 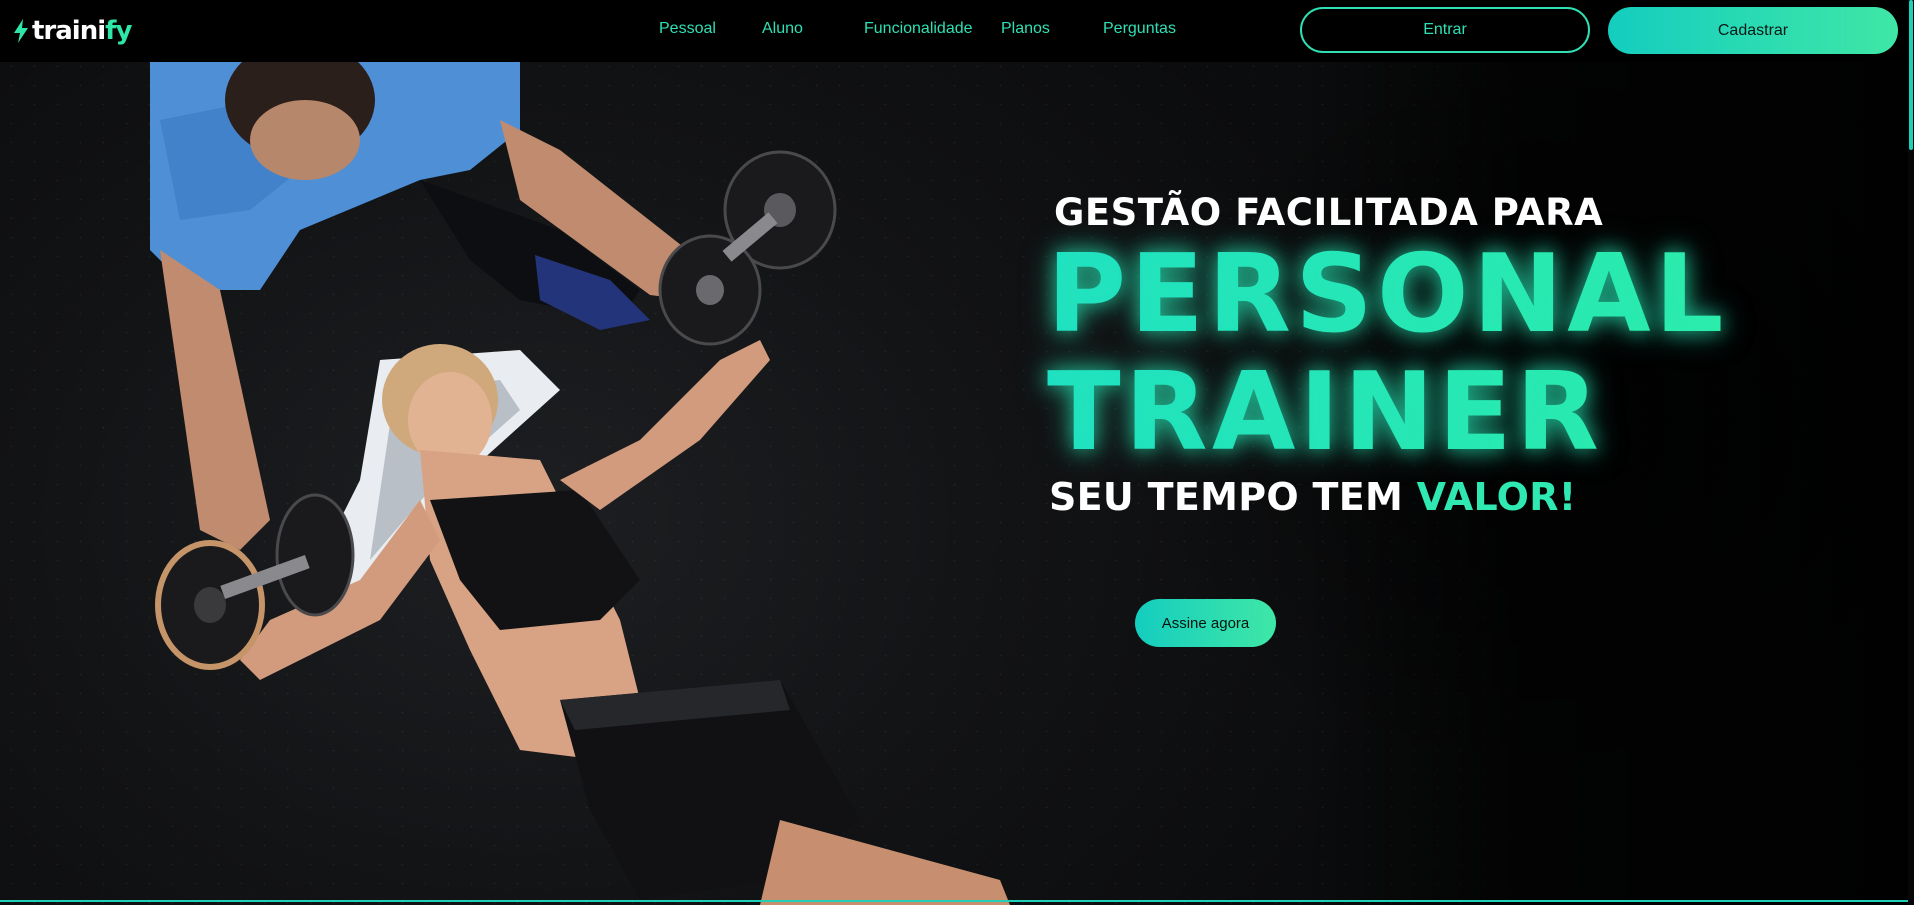 What do you see at coordinates (1496, 497) in the screenshot?
I see `hero-tagline-accent: VALOR!` at bounding box center [1496, 497].